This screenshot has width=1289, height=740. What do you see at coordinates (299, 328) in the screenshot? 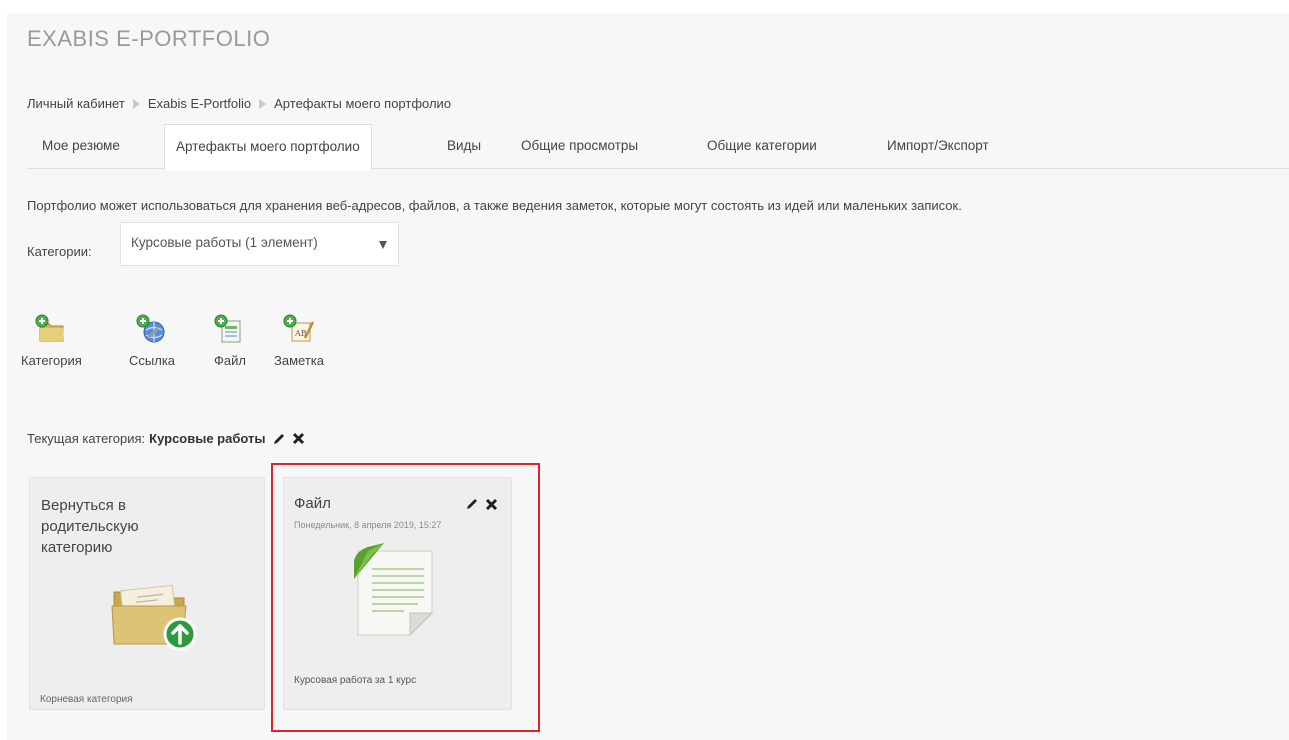
I see `add-note-icon: AB` at bounding box center [299, 328].